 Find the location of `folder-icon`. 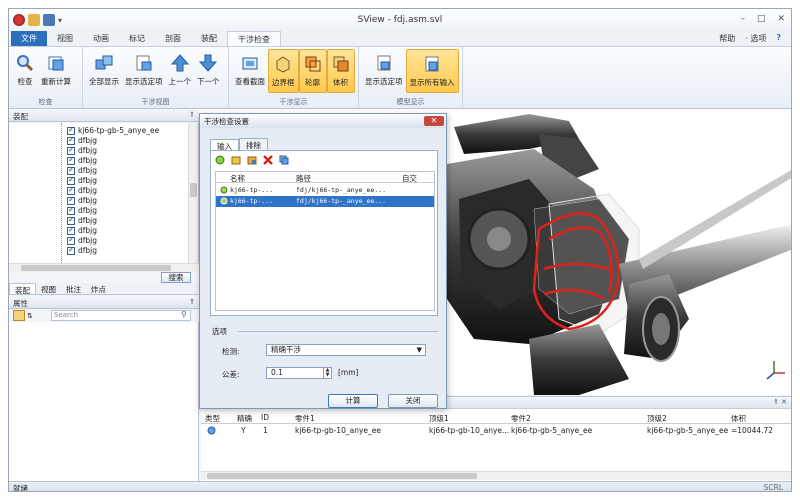

folder-icon is located at coordinates (252, 160).